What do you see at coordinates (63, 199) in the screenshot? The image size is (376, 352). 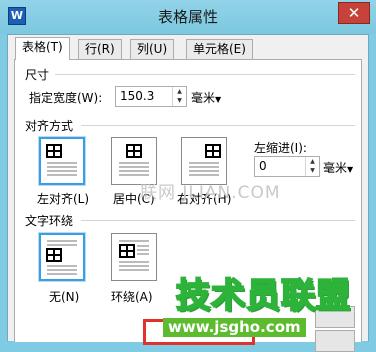 I see `align-left-label: 左对齐(L)` at bounding box center [63, 199].